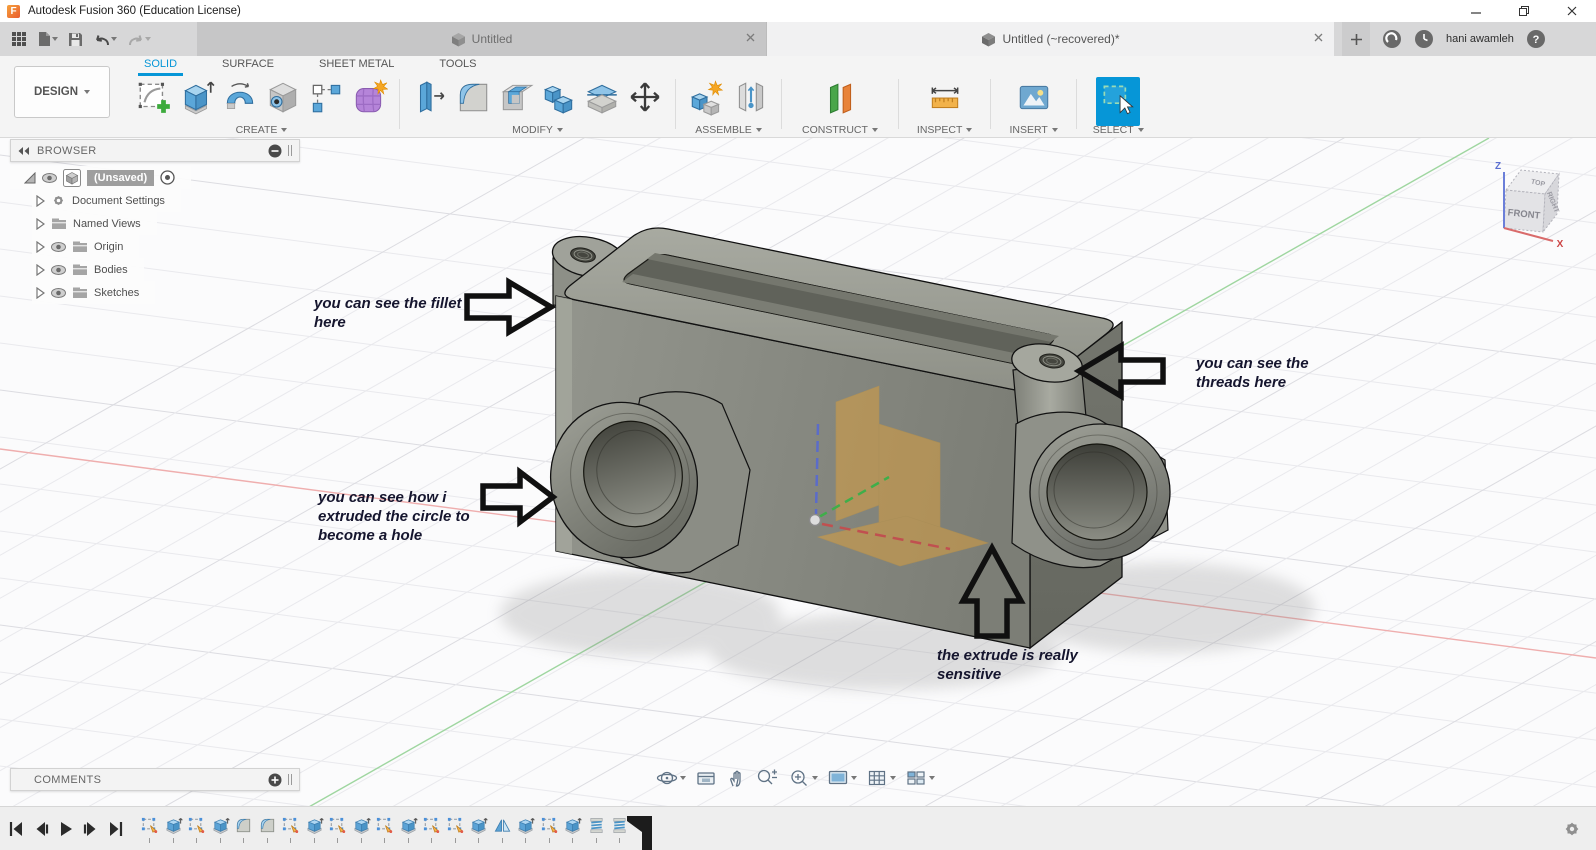 The height and width of the screenshot is (850, 1596). Describe the element at coordinates (840, 130) in the screenshot. I see `construct-menu: CONSTRUCT` at that location.